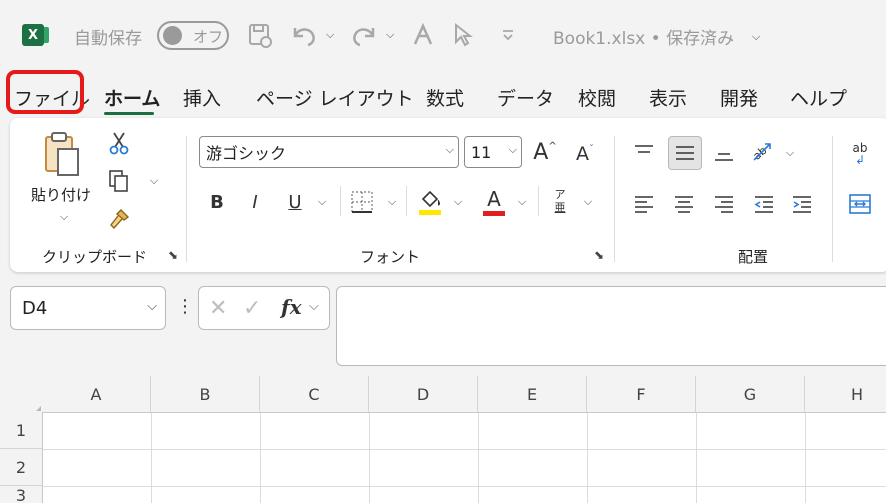  I want to click on borders-chevron-down-icon: ⌵, so click(392, 202).